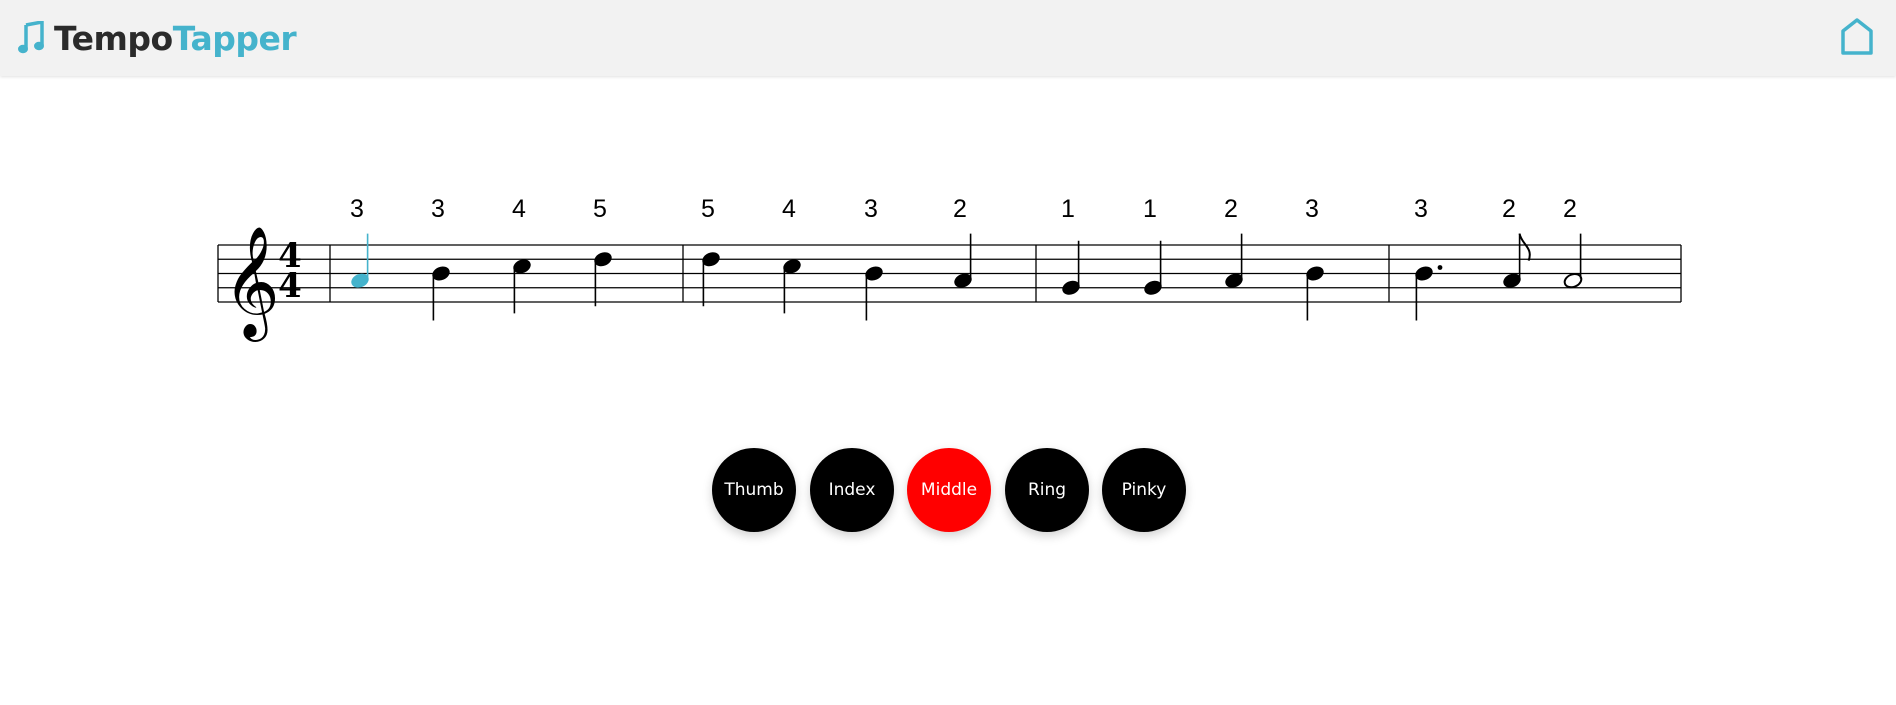  Describe the element at coordinates (852, 490) in the screenshot. I see `finger-button-index: Index` at that location.